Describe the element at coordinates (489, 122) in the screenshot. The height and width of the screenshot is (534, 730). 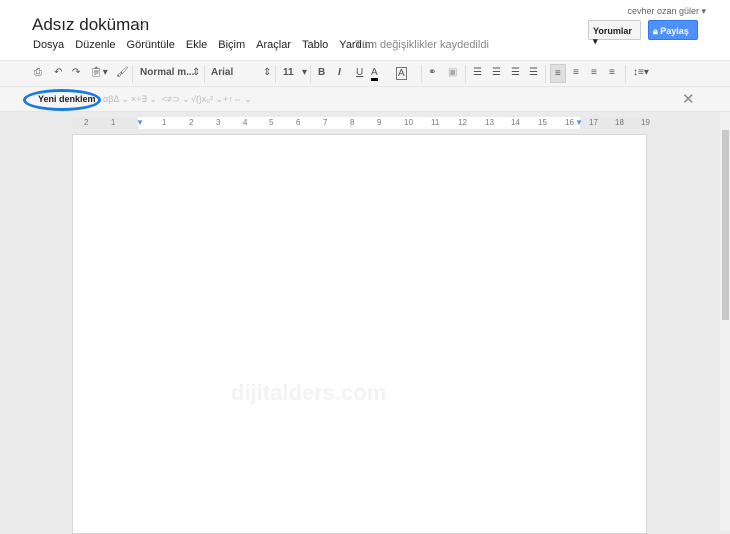
I see `ruler-label: 13` at that location.